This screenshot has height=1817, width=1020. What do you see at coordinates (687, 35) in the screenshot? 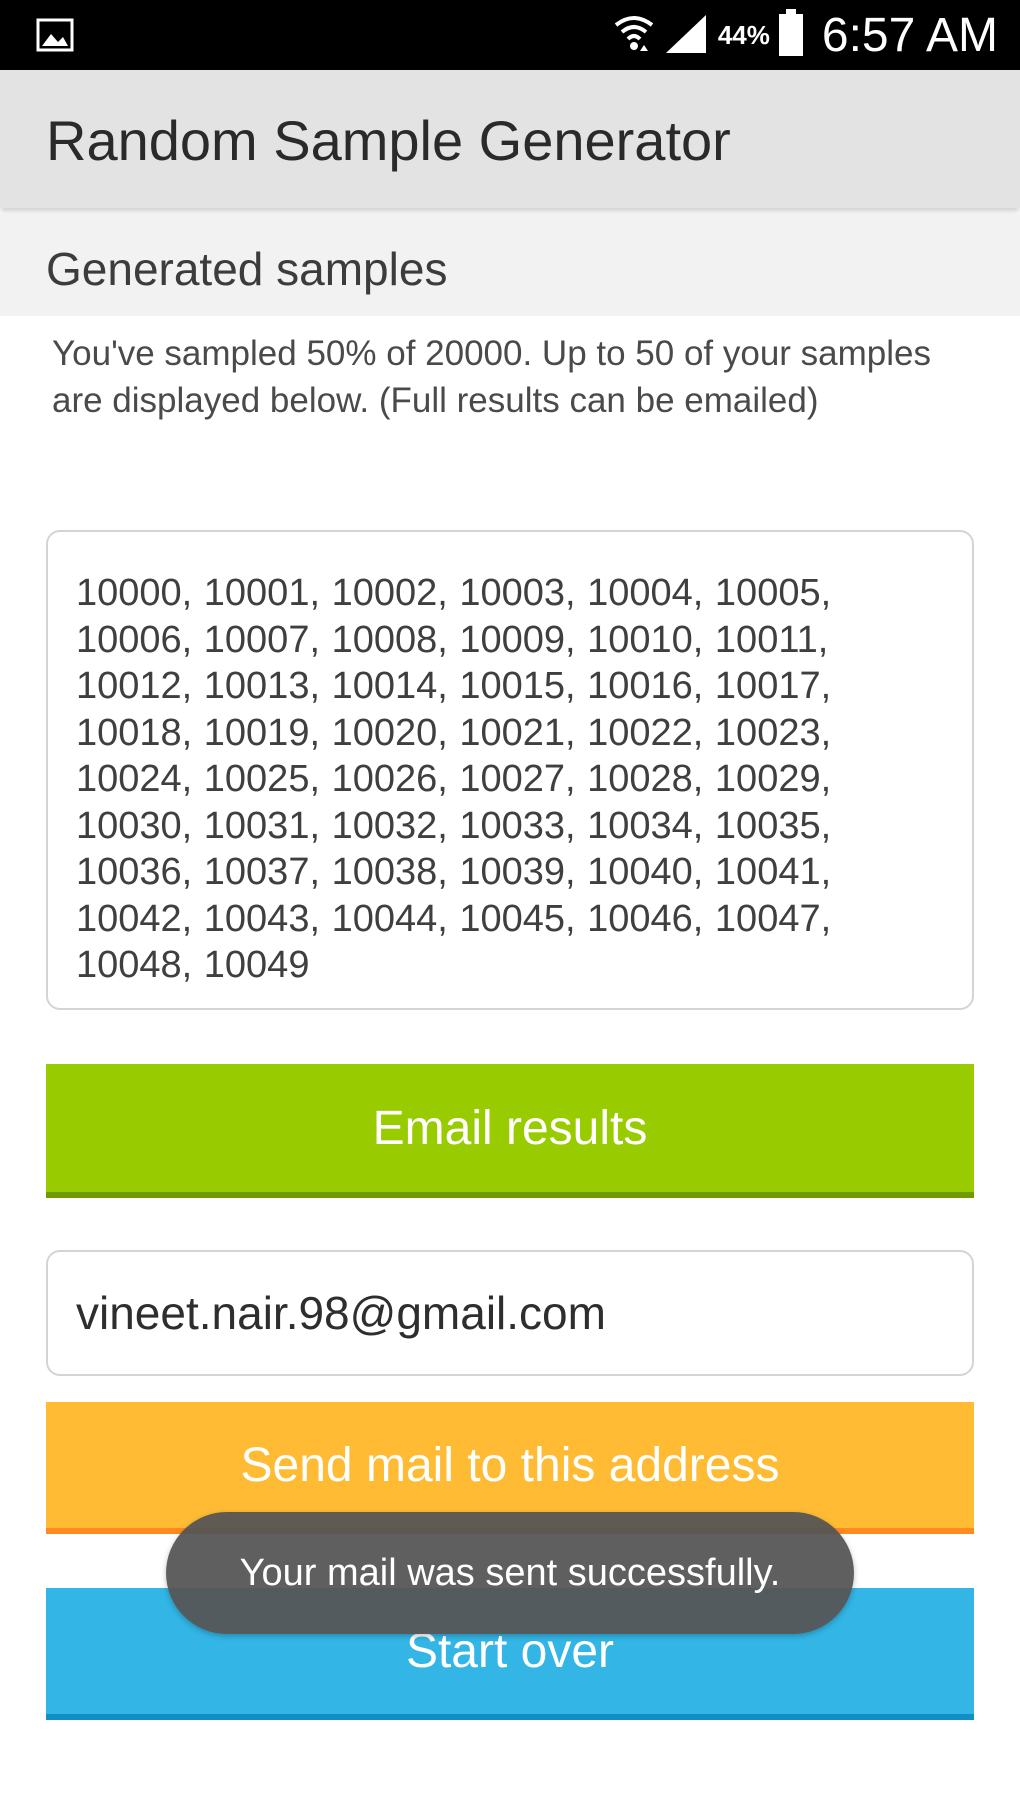
I see `signal-icon` at bounding box center [687, 35].